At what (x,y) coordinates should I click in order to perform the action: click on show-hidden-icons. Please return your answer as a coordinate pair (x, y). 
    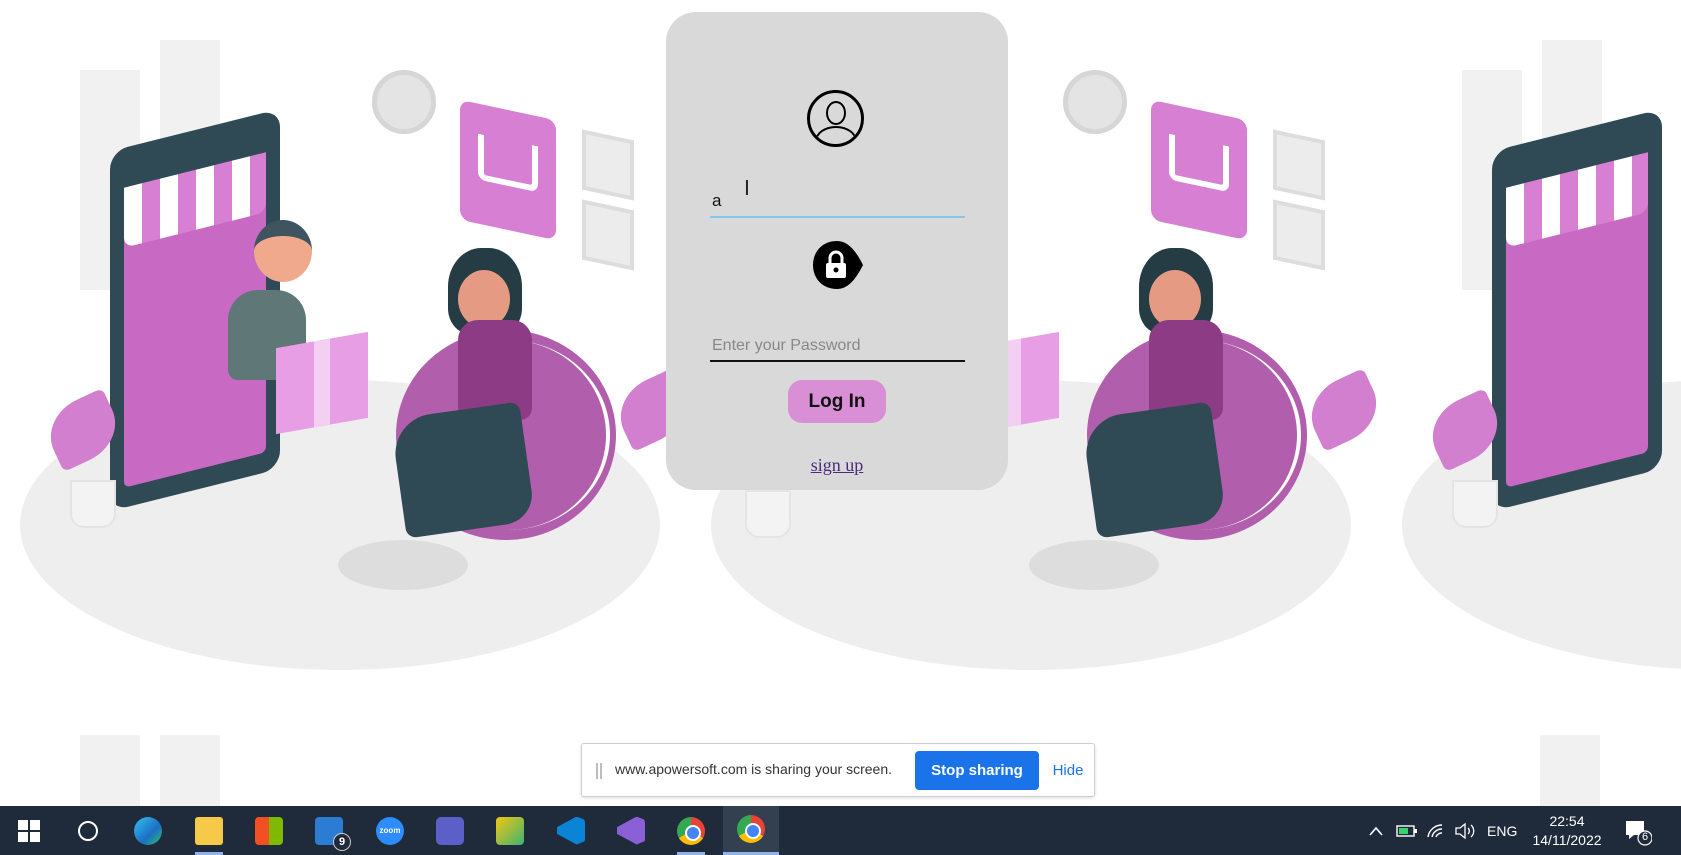
    Looking at the image, I should click on (1376, 830).